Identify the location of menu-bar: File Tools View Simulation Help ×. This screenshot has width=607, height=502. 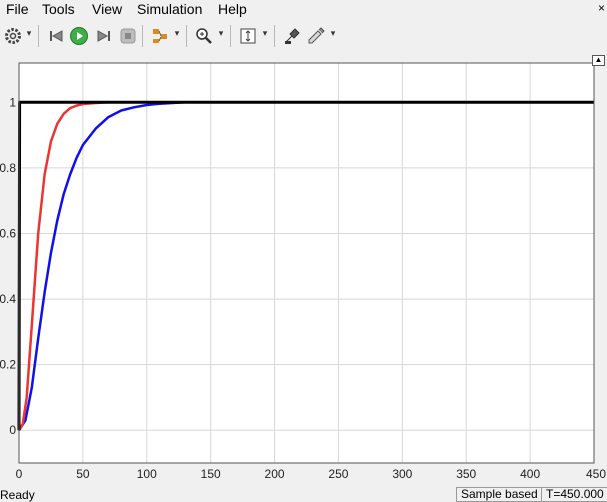
(303, 10).